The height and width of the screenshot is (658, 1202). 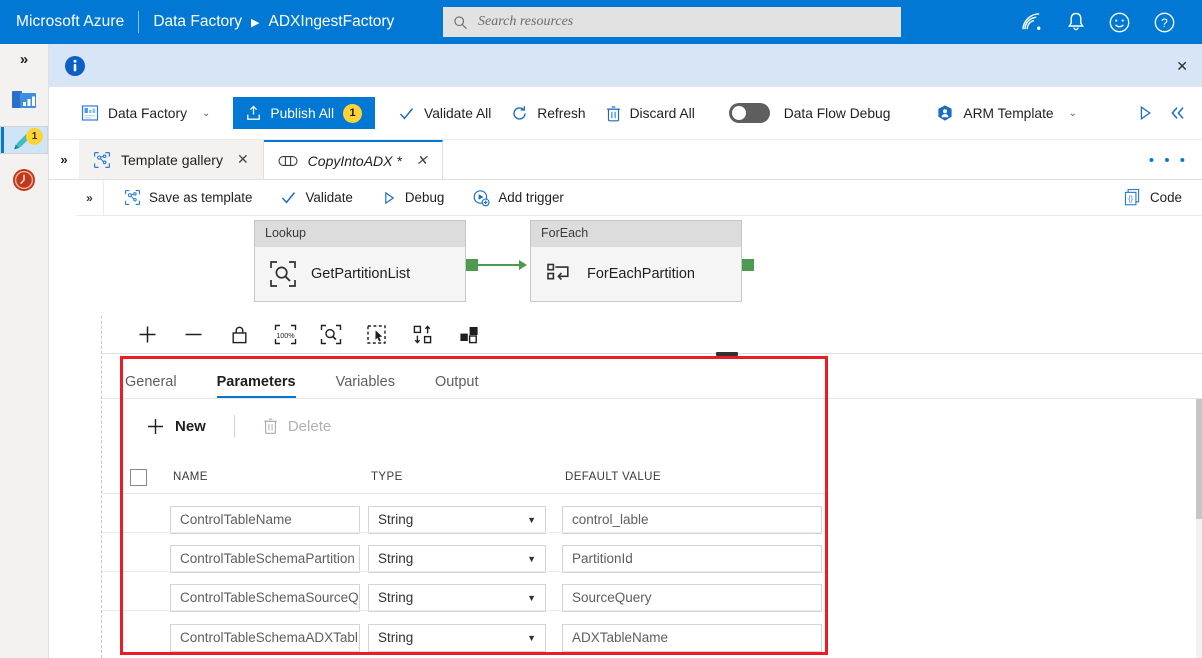 What do you see at coordinates (672, 22) in the screenshot?
I see `search-input: Search resources` at bounding box center [672, 22].